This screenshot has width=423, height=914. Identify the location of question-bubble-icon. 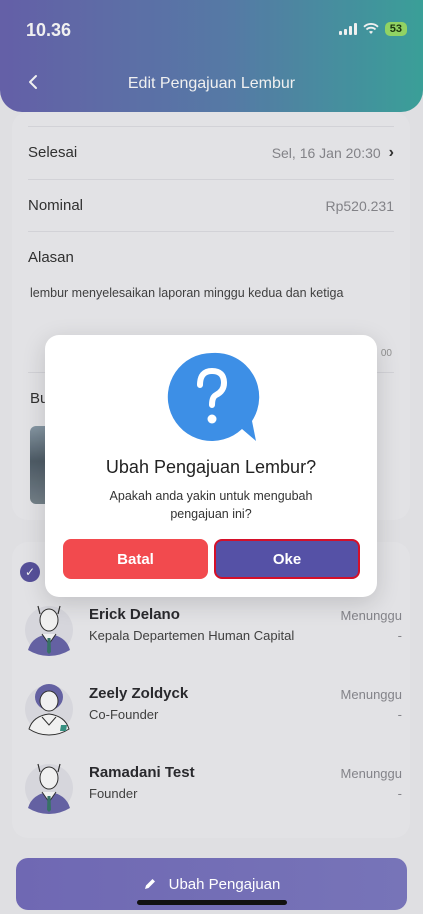
(213, 396).